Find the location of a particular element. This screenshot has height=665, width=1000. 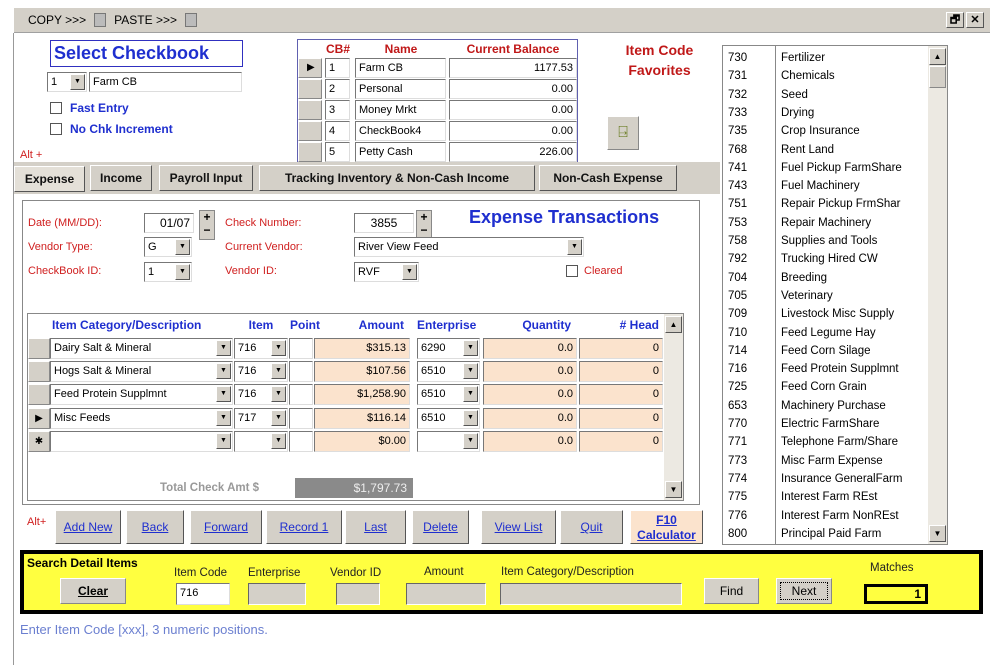

fast-entry-checkbox is located at coordinates (56, 108).